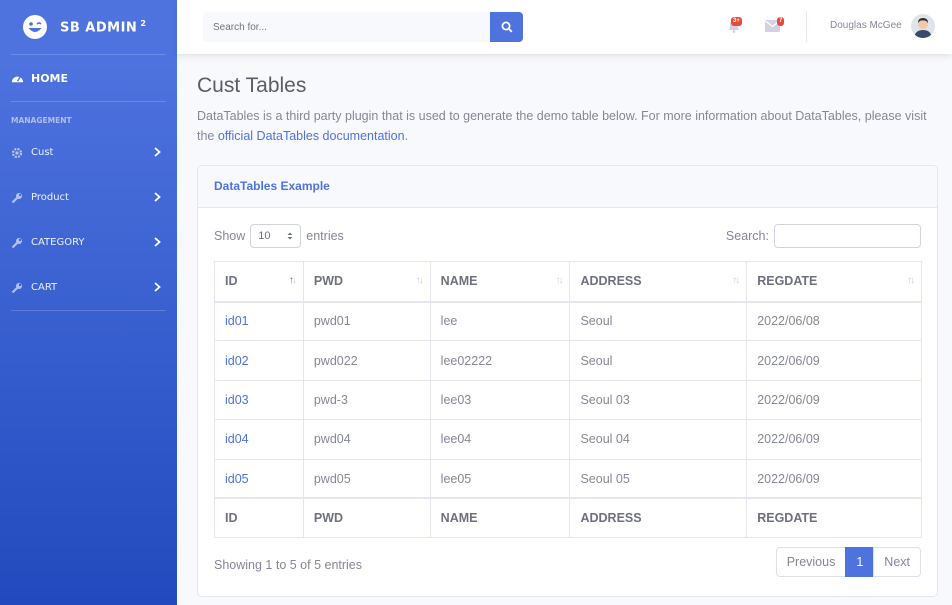 The width and height of the screenshot is (952, 605). I want to click on row-pwd: pwd022, so click(366, 360).